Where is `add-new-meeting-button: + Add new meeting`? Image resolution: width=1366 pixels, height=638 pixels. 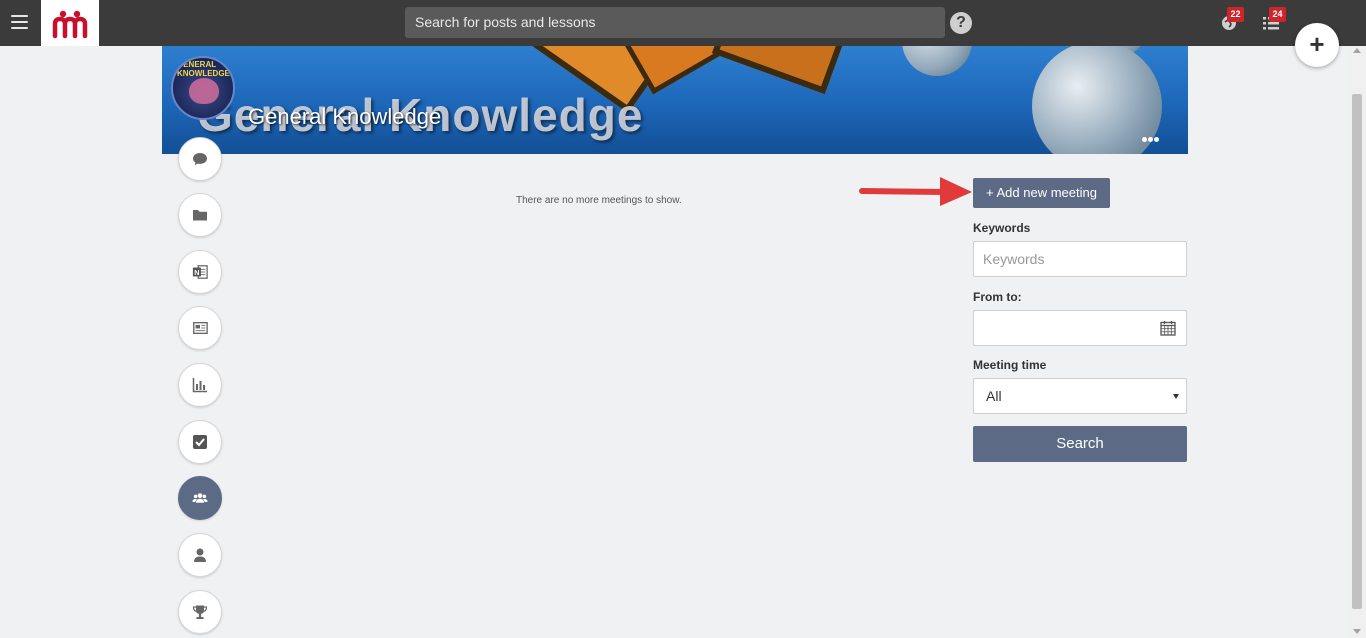
add-new-meeting-button: + Add new meeting is located at coordinates (1041, 193).